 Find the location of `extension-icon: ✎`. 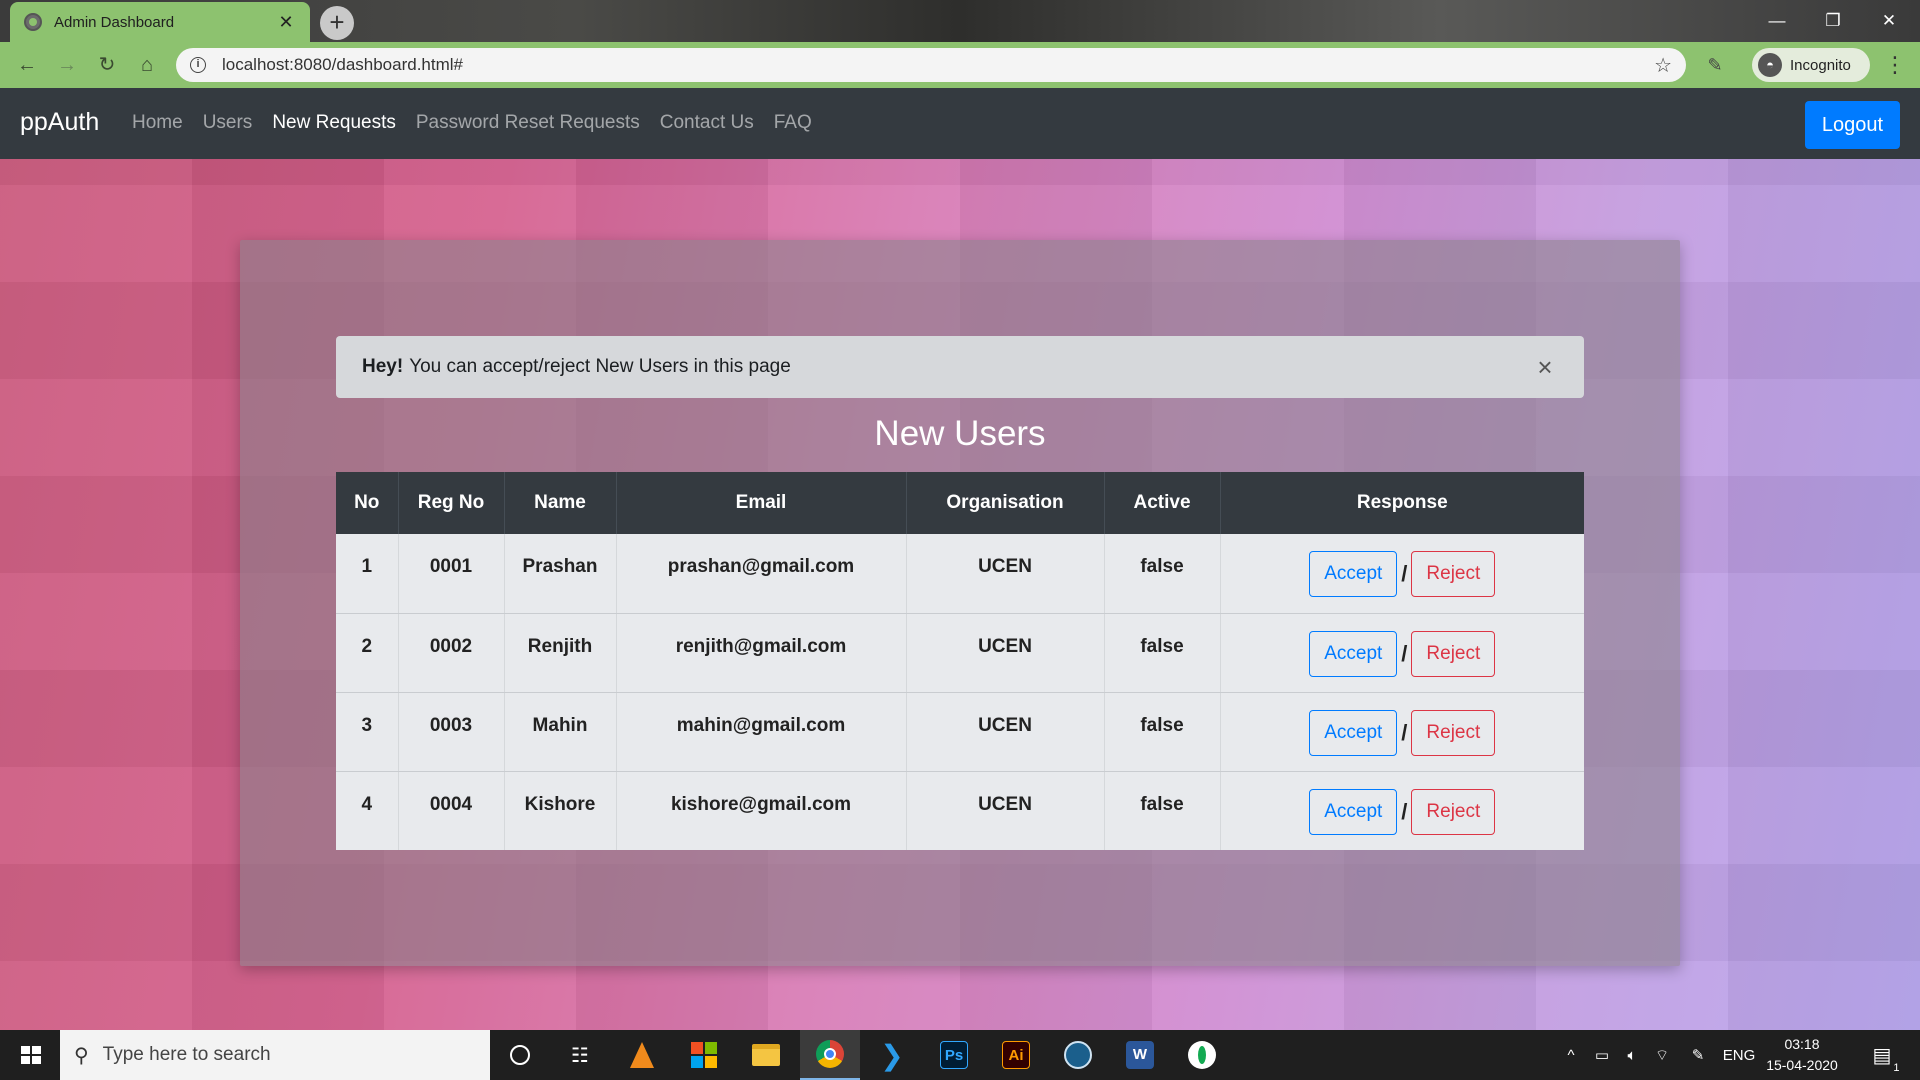

extension-icon: ✎ is located at coordinates (1715, 65).